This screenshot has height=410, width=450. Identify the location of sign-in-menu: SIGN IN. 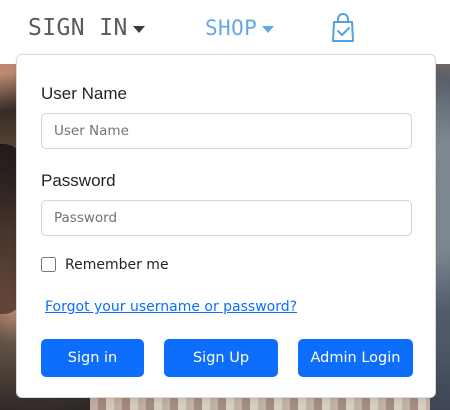
(86, 28).